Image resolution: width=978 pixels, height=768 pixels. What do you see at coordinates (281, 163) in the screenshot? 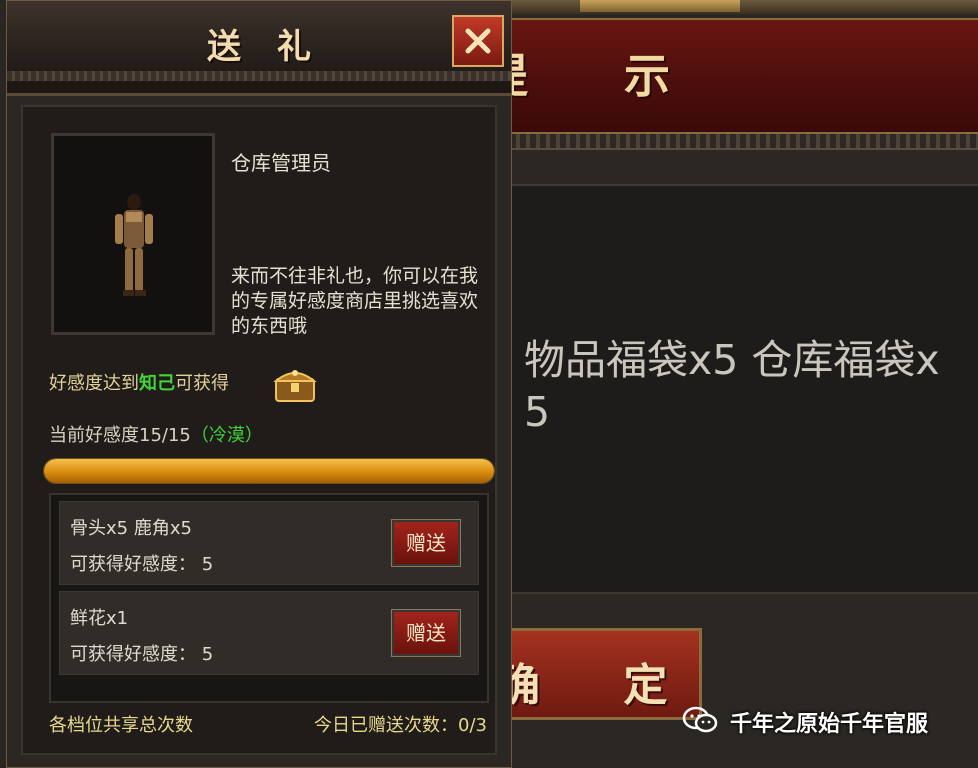
I see `npc-name: 仓库管理员` at bounding box center [281, 163].